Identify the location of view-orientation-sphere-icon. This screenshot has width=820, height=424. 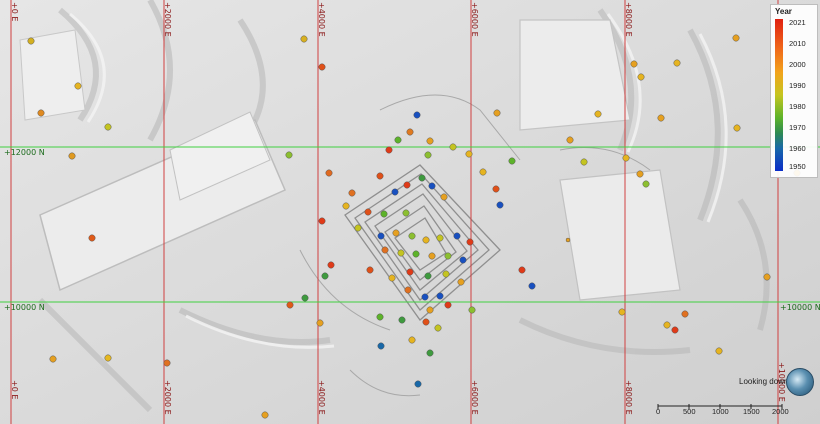
(800, 382).